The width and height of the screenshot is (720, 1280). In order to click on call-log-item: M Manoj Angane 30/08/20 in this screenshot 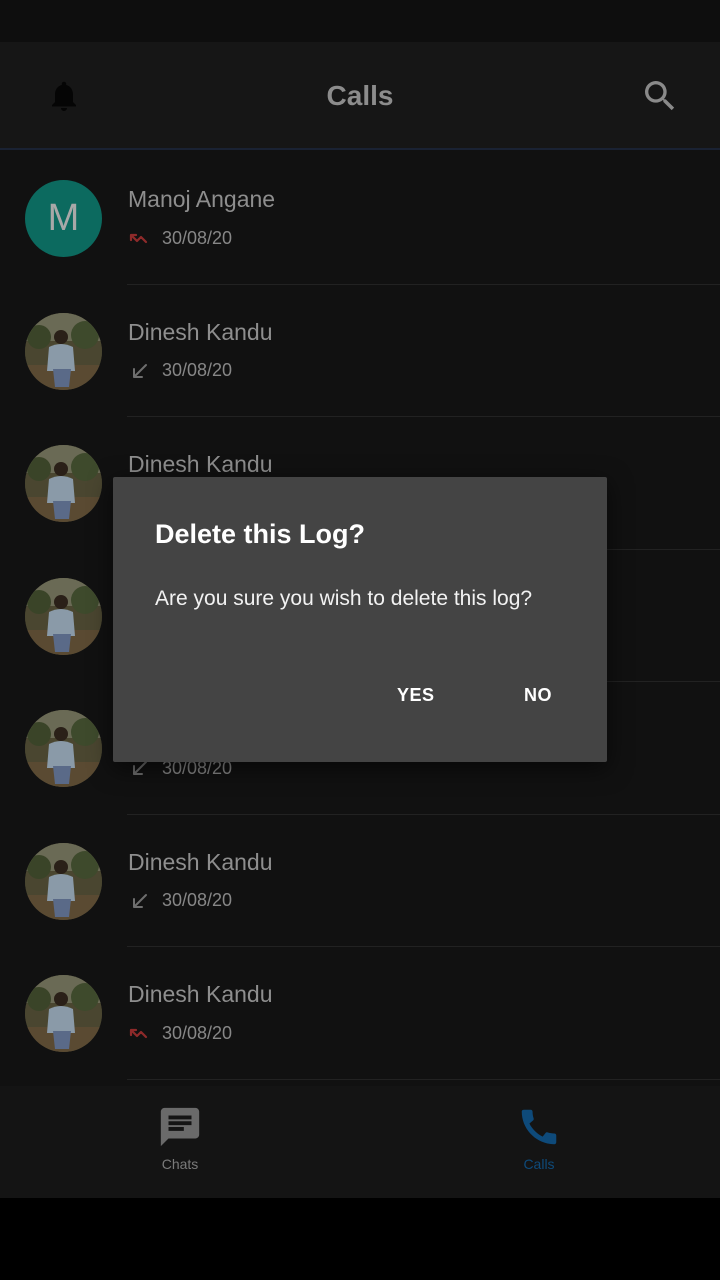, I will do `click(360, 218)`.